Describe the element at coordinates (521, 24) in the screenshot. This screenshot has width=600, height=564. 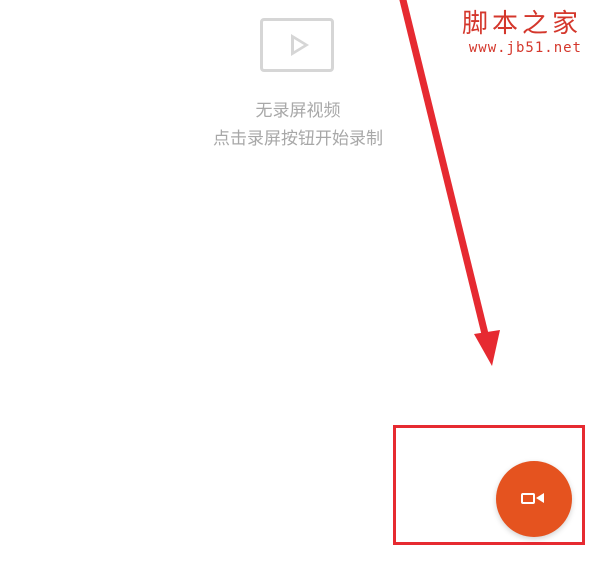
I see `watermark-title: 脚本之家` at that location.